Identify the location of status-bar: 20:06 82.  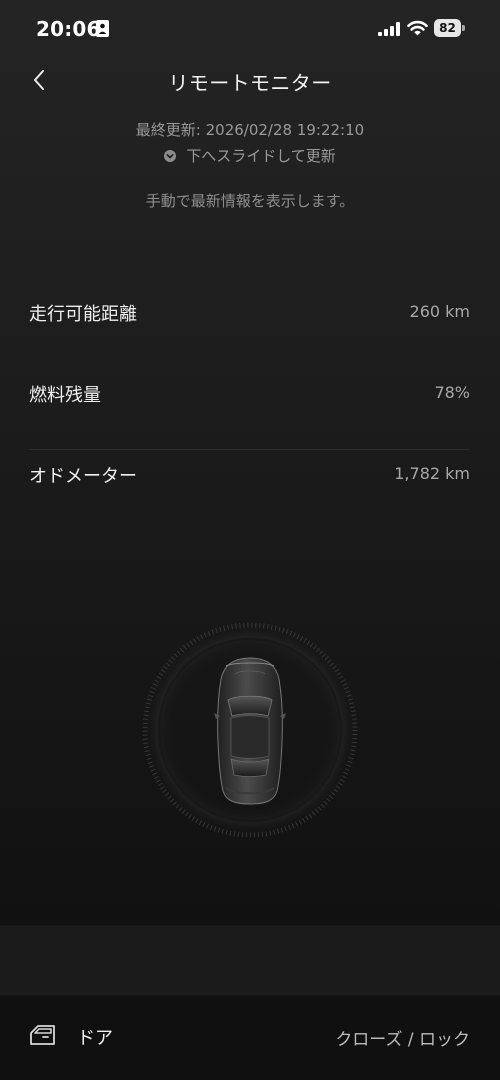
(250, 28).